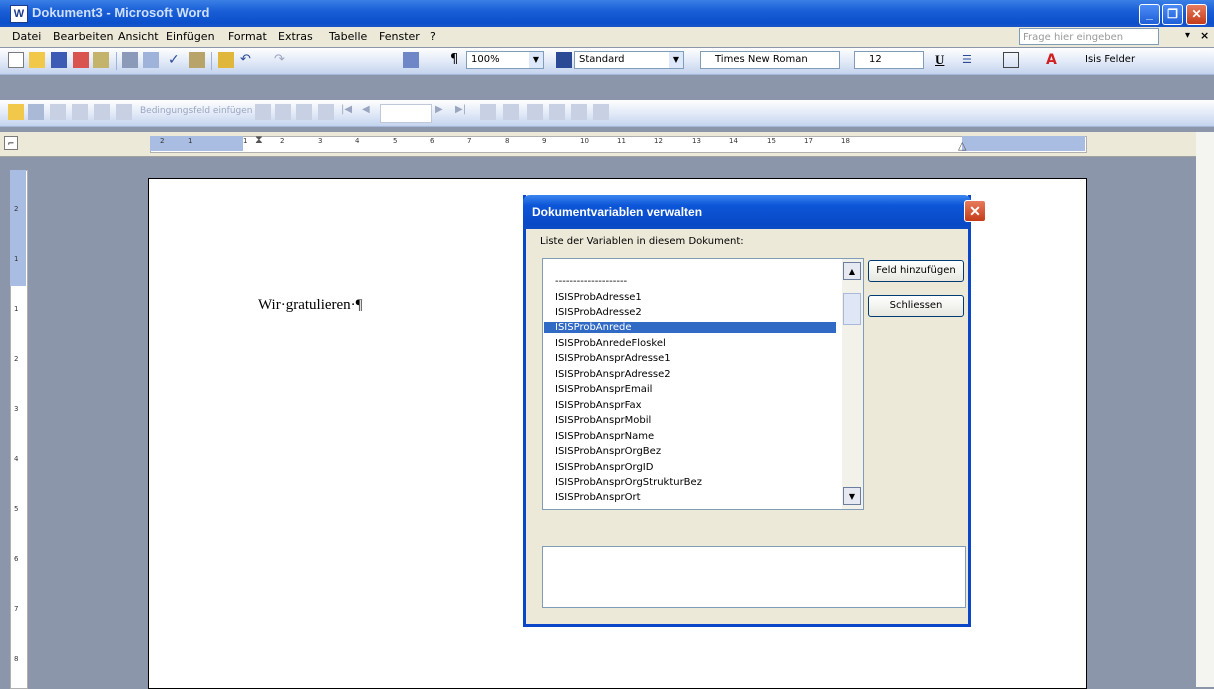  What do you see at coordinates (282, 60) in the screenshot?
I see `redo-icon: ↷` at bounding box center [282, 60].